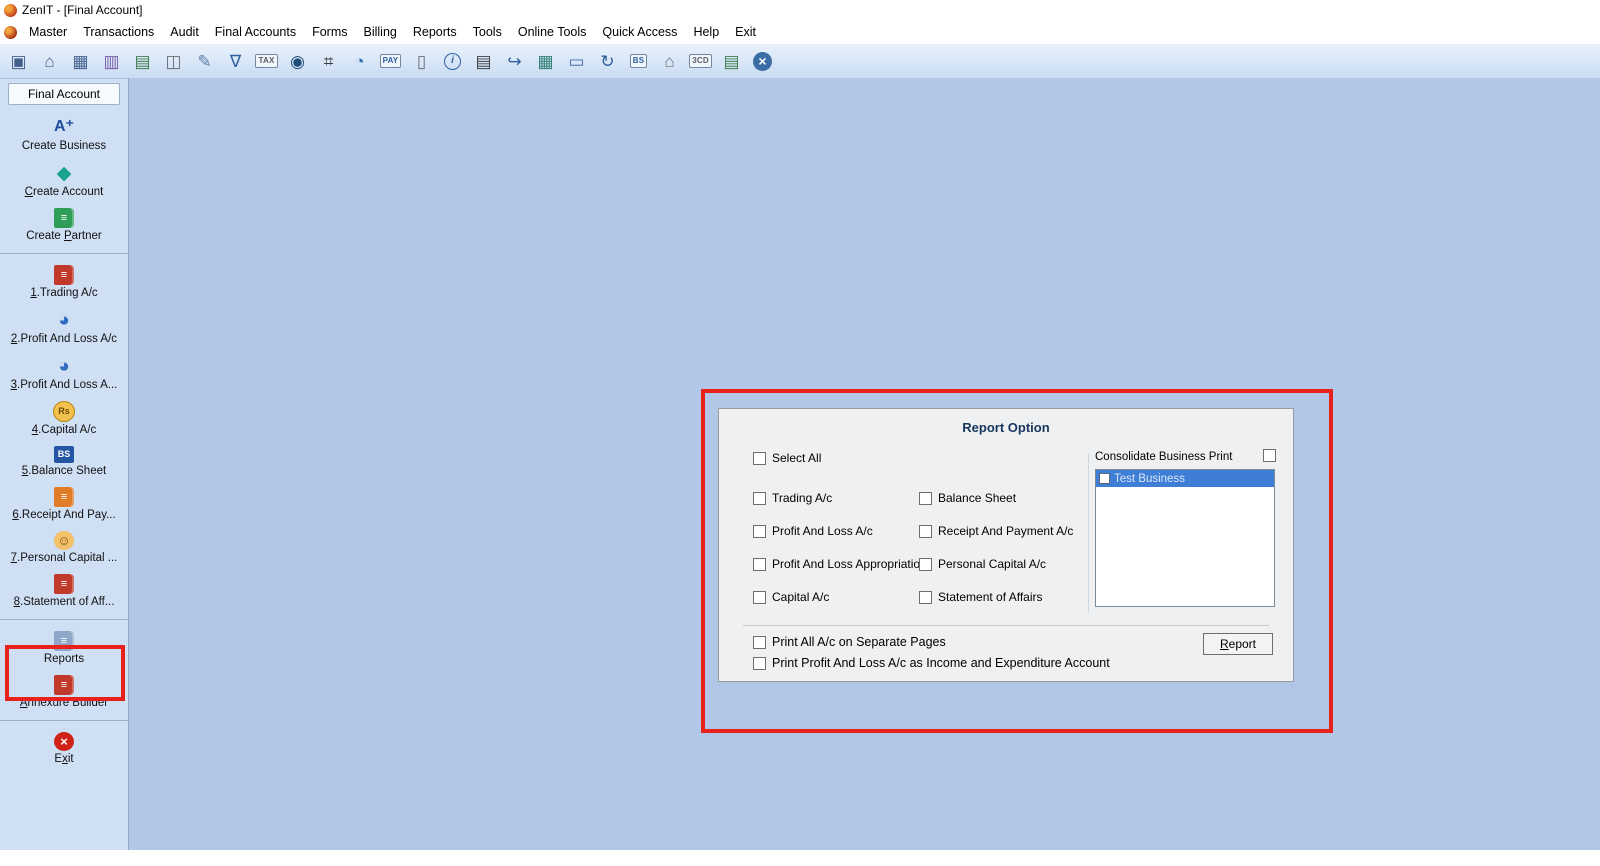 Image resolution: width=1600 pixels, height=866 pixels. I want to click on select-all-checkbox, so click(759, 458).